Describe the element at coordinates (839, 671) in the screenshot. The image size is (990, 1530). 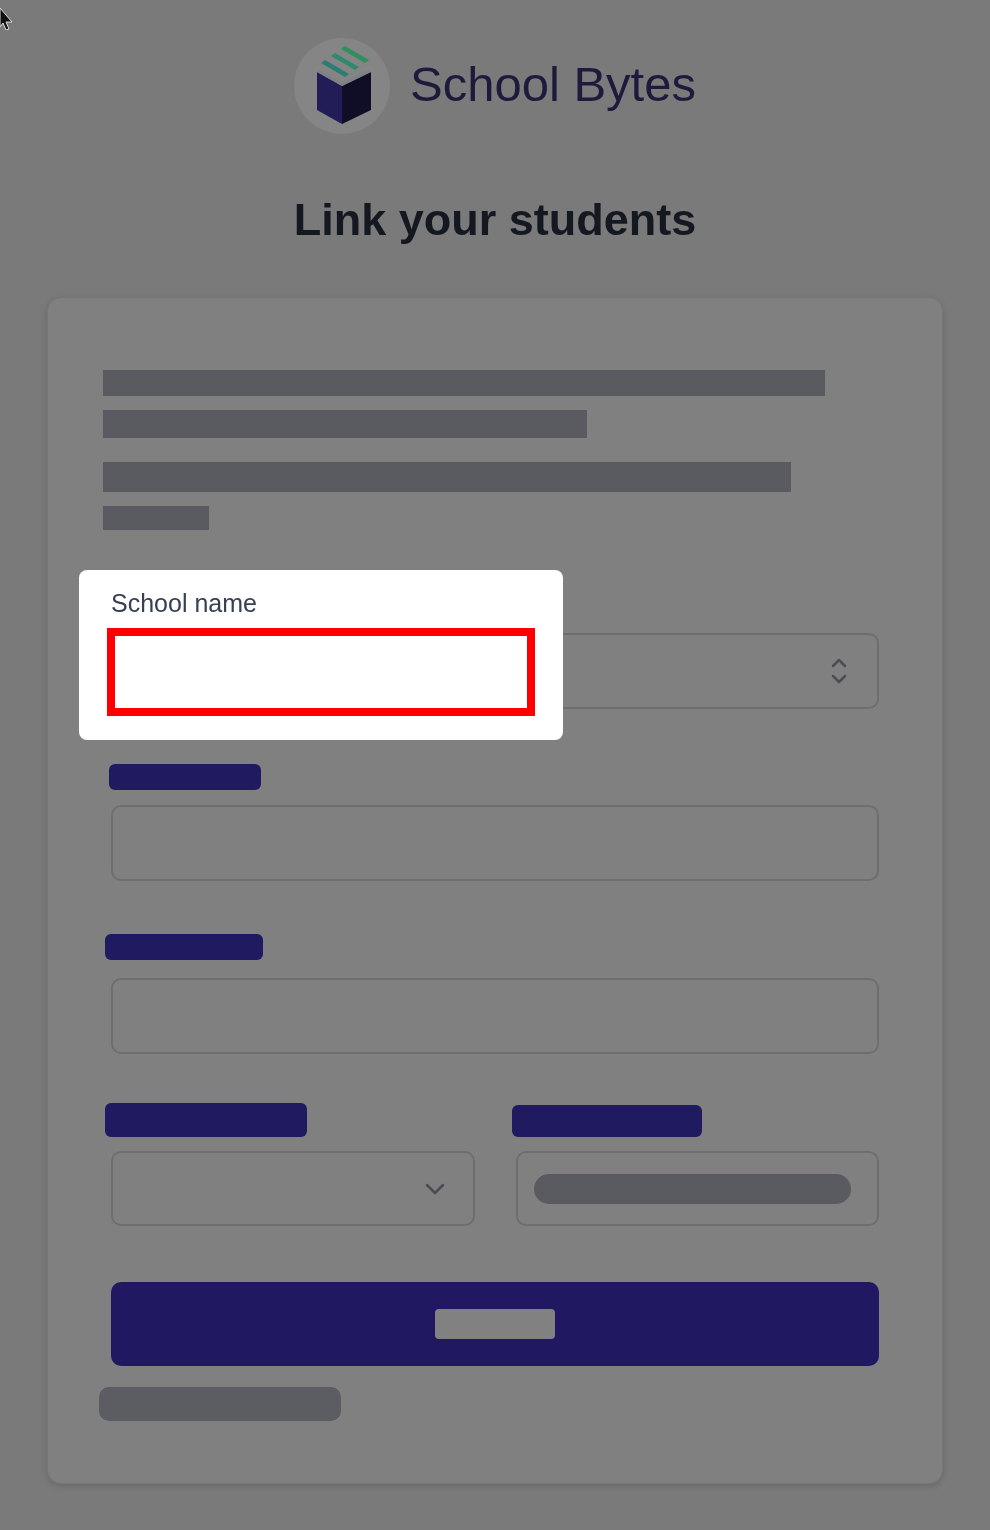
I see `up-down-chevron-icon` at that location.